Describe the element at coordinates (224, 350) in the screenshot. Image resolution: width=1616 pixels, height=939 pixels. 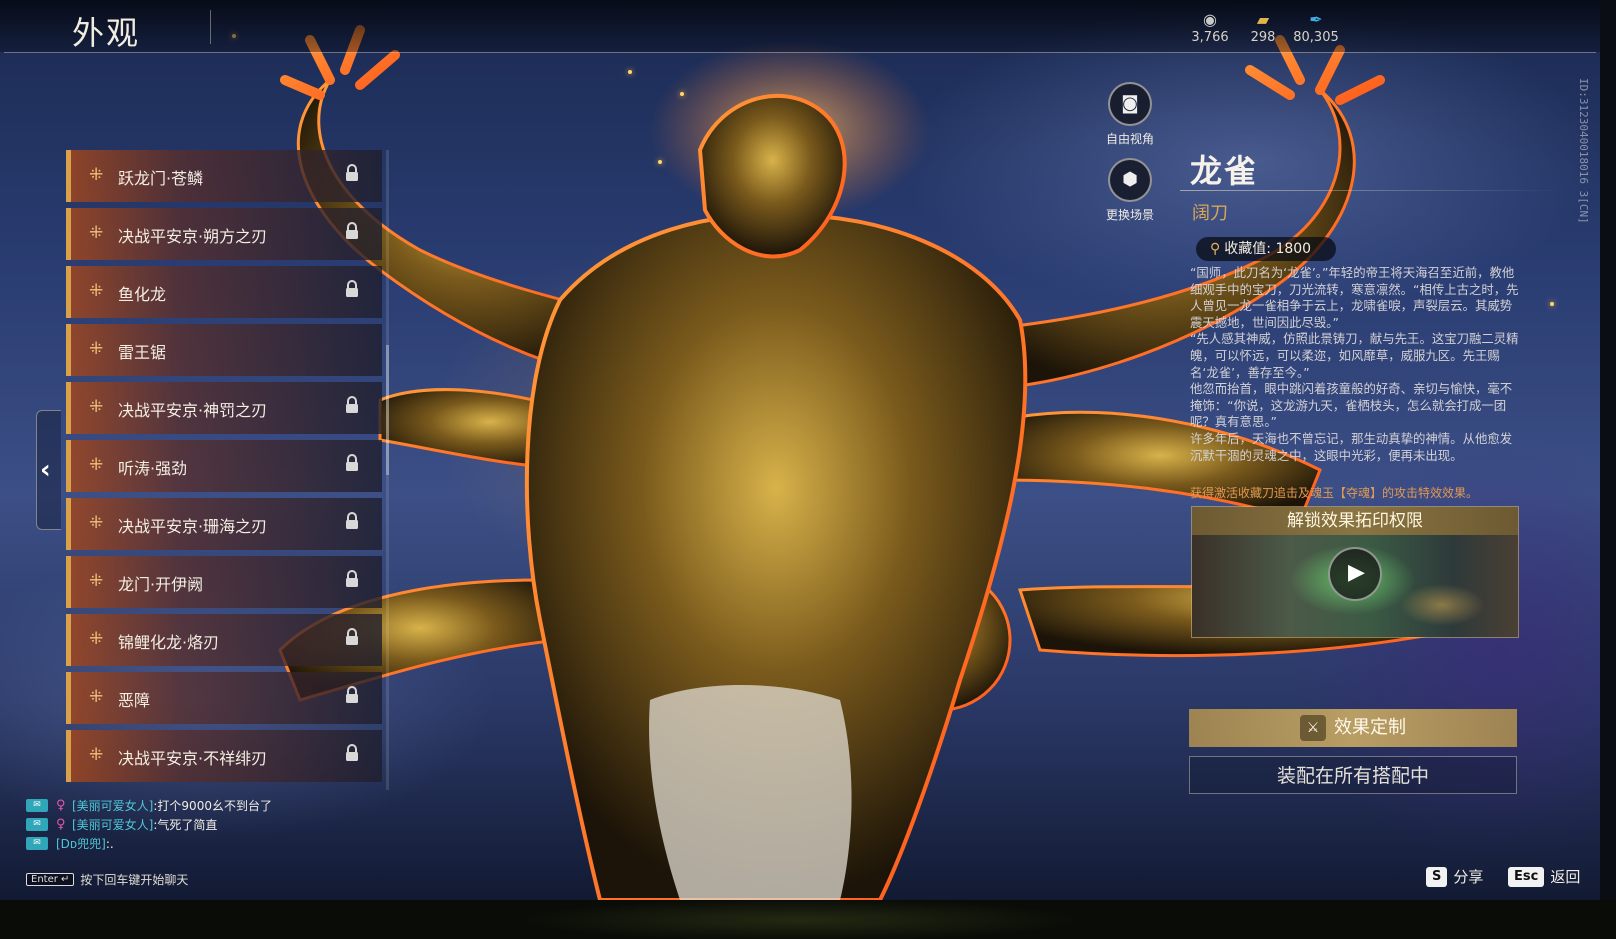
I see `skin-list-item: ⁜ 雷王锯` at that location.